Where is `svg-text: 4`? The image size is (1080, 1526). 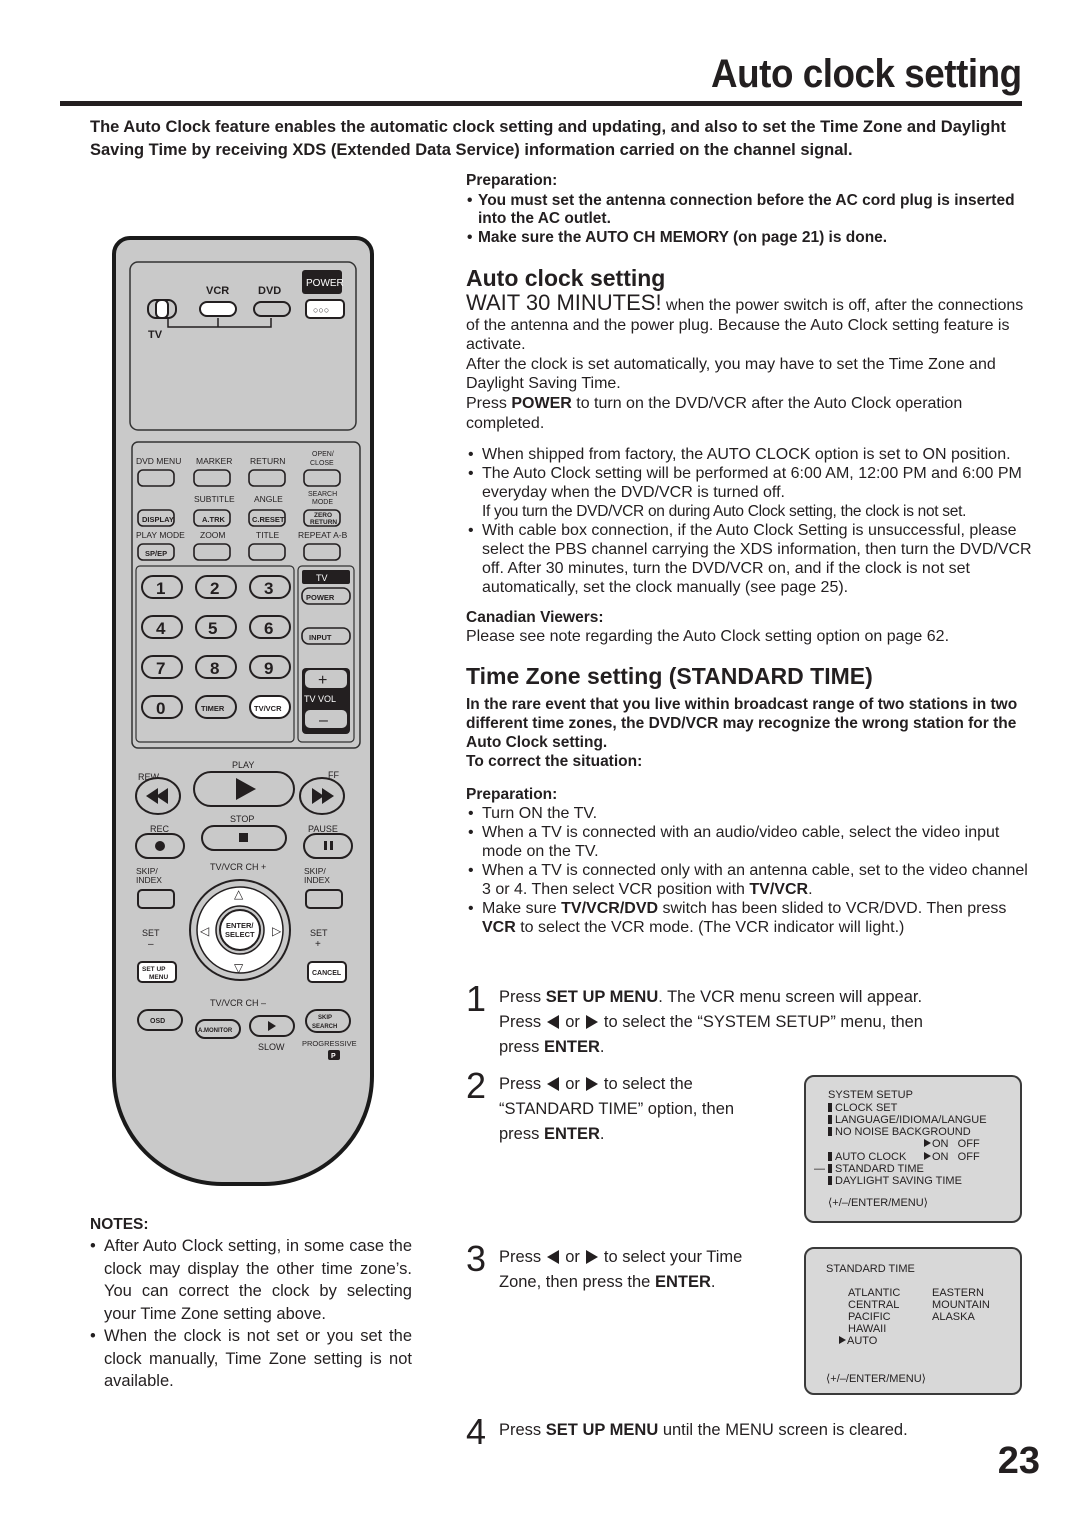 svg-text: 4 is located at coordinates (161, 628).